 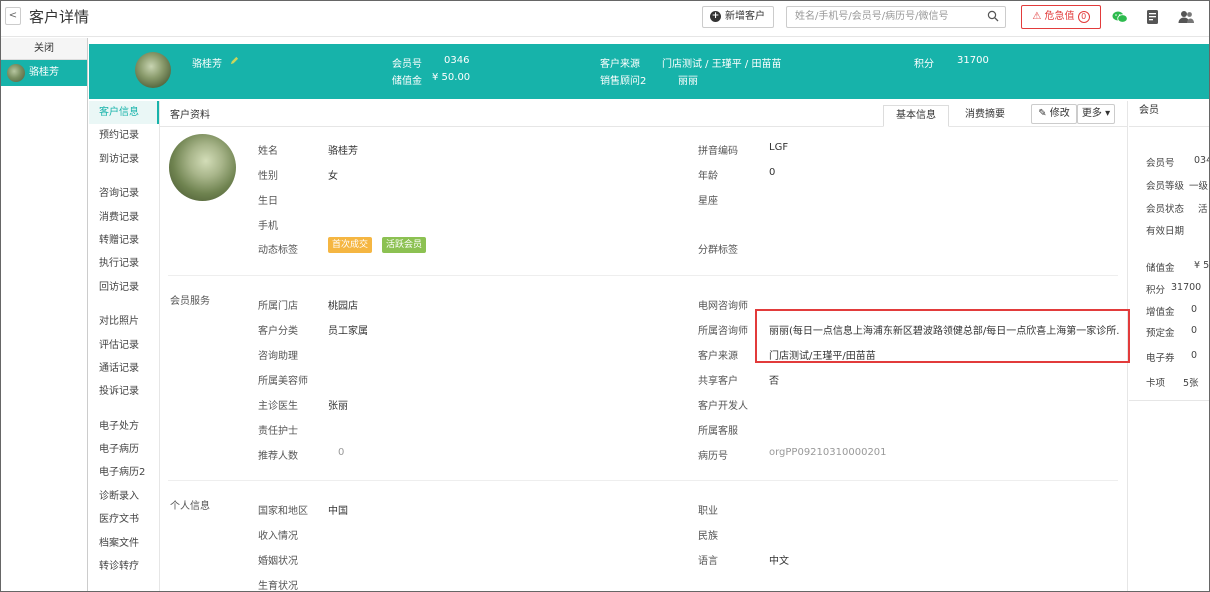 What do you see at coordinates (124, 519) in the screenshot?
I see `nav-item: 医疗文书` at bounding box center [124, 519].